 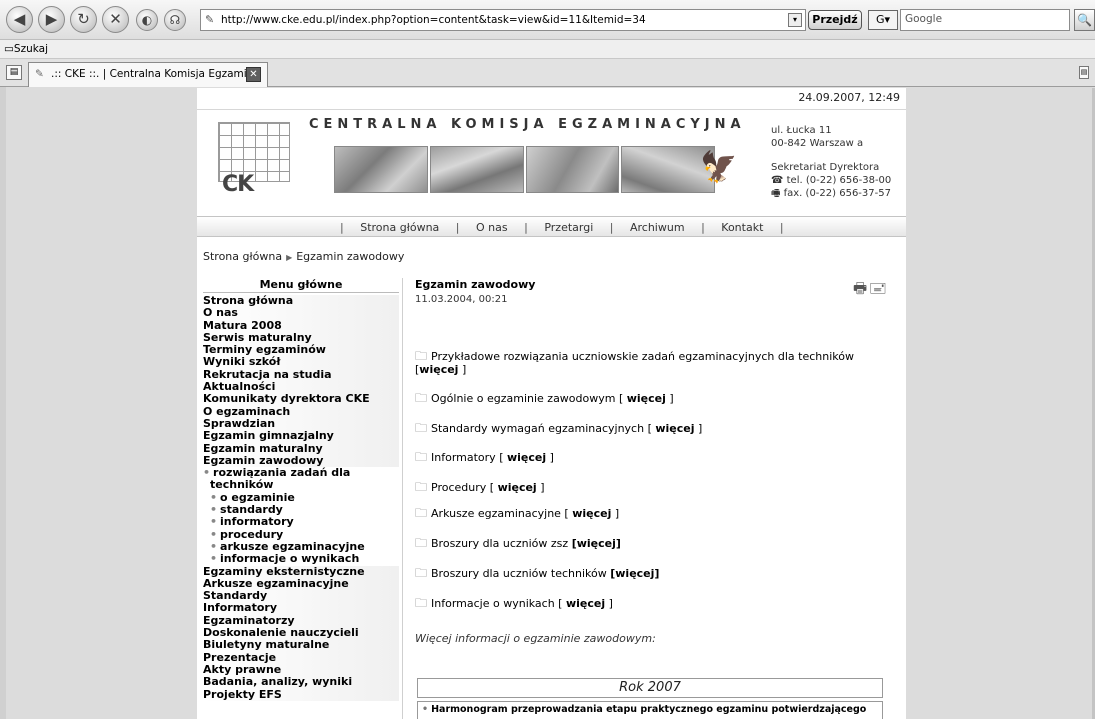 What do you see at coordinates (985, 20) in the screenshot?
I see `search-input: Google` at bounding box center [985, 20].